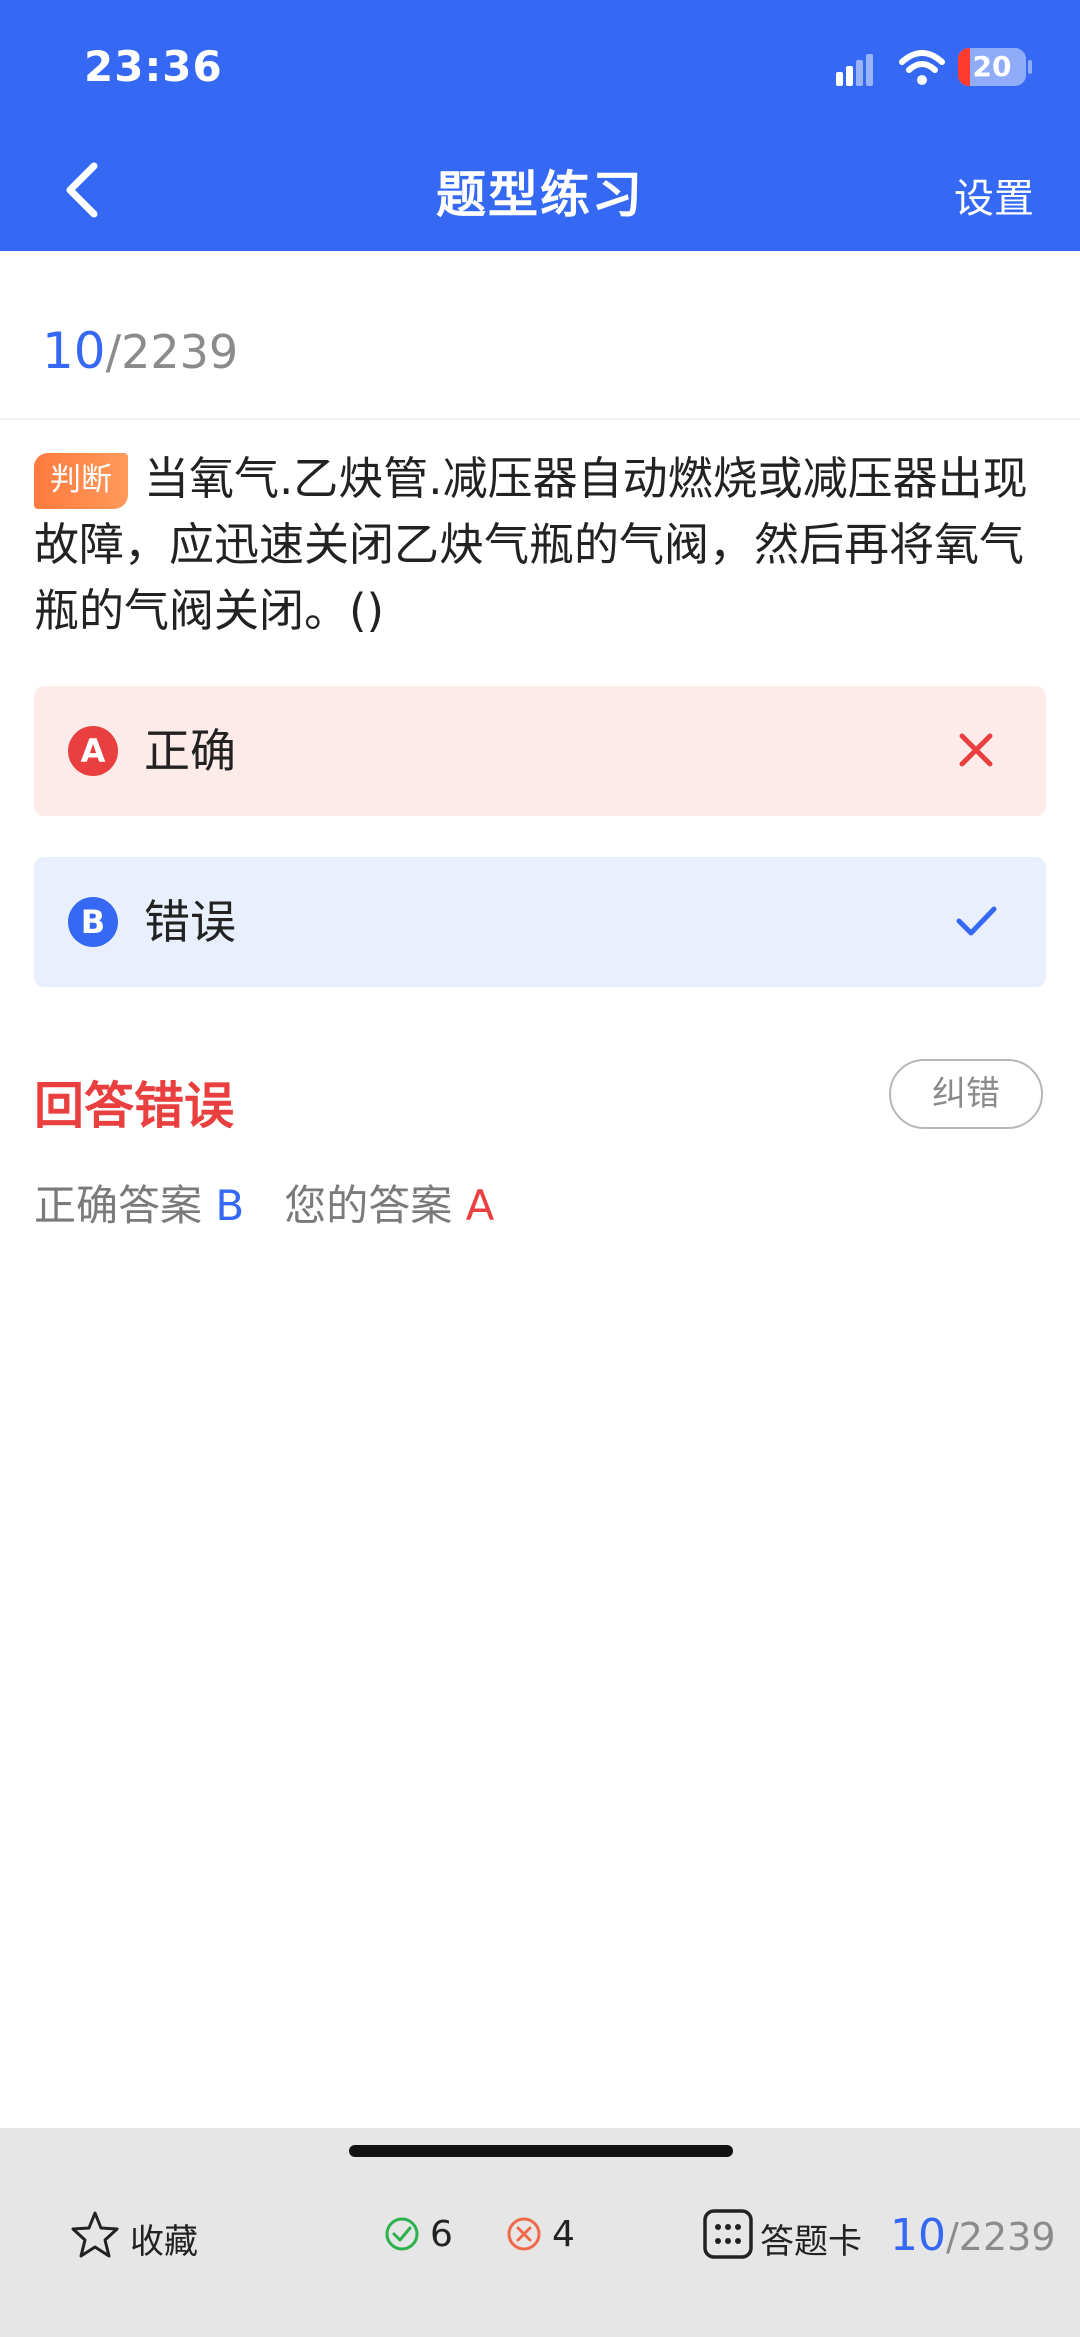  Describe the element at coordinates (93, 751) in the screenshot. I see `option-letter: A` at that location.